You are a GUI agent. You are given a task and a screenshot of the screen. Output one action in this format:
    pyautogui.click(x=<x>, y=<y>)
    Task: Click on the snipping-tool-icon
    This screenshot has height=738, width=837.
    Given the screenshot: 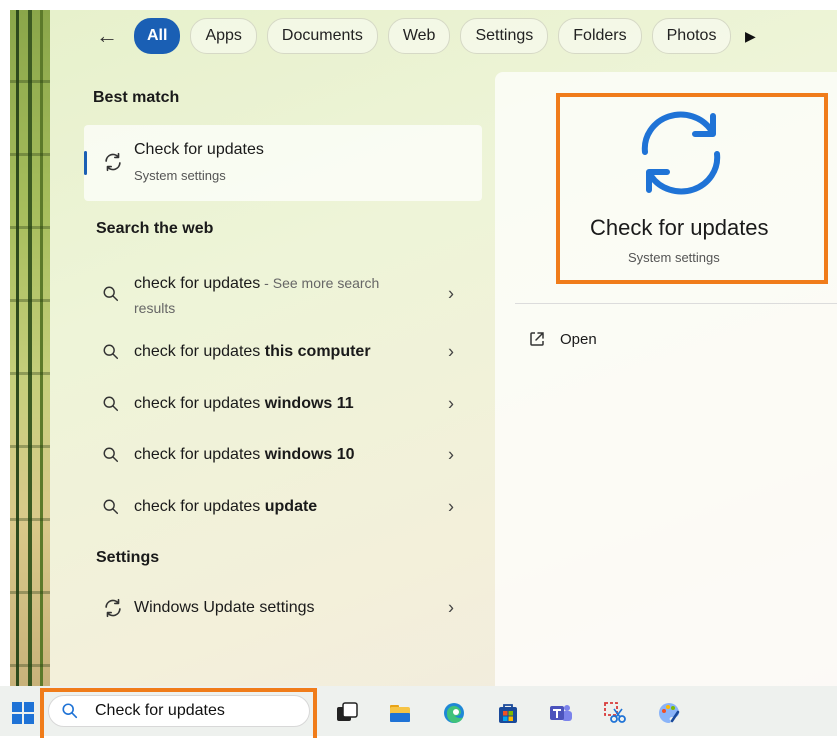 What is the action you would take?
    pyautogui.click(x=615, y=713)
    